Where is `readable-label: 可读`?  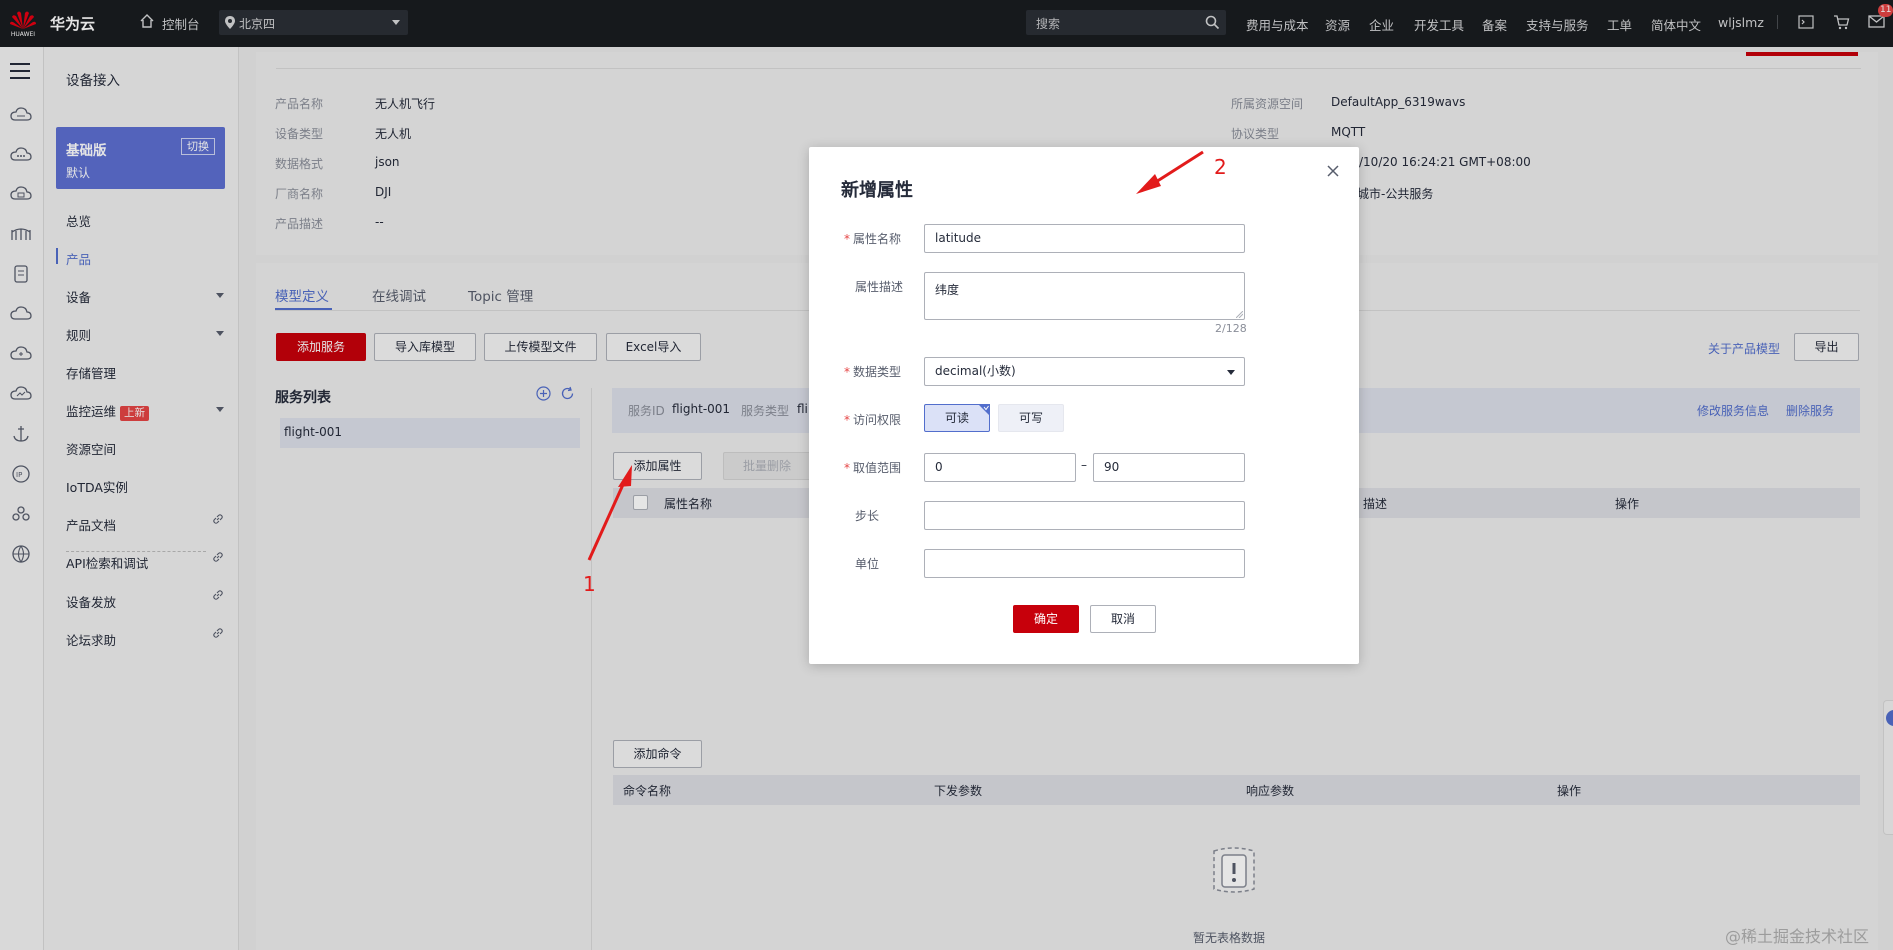 readable-label: 可读 is located at coordinates (956, 418).